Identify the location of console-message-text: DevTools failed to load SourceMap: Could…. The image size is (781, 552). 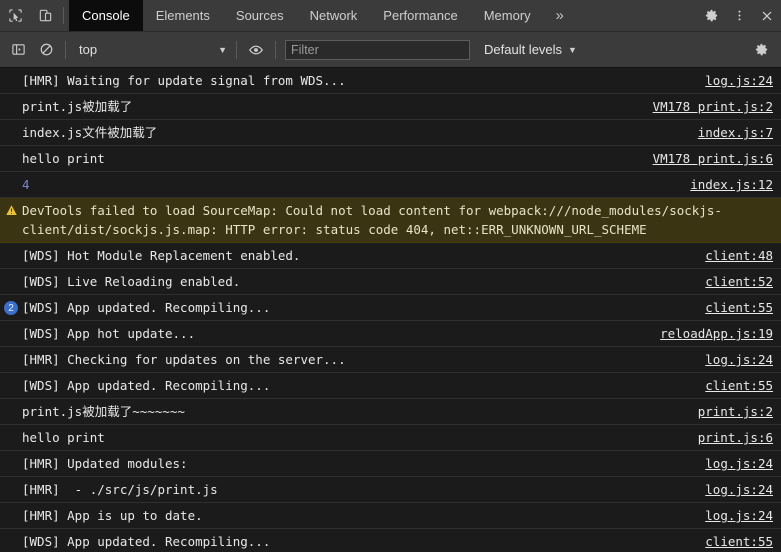
(372, 220).